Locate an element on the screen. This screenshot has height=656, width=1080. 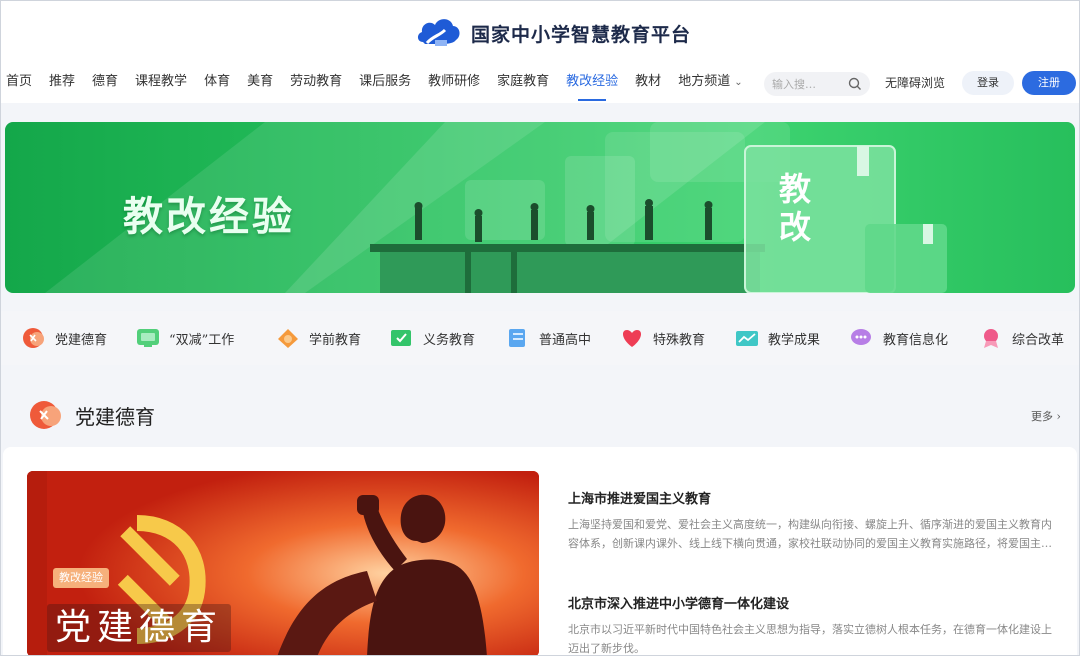
search-input is located at coordinates (810, 84).